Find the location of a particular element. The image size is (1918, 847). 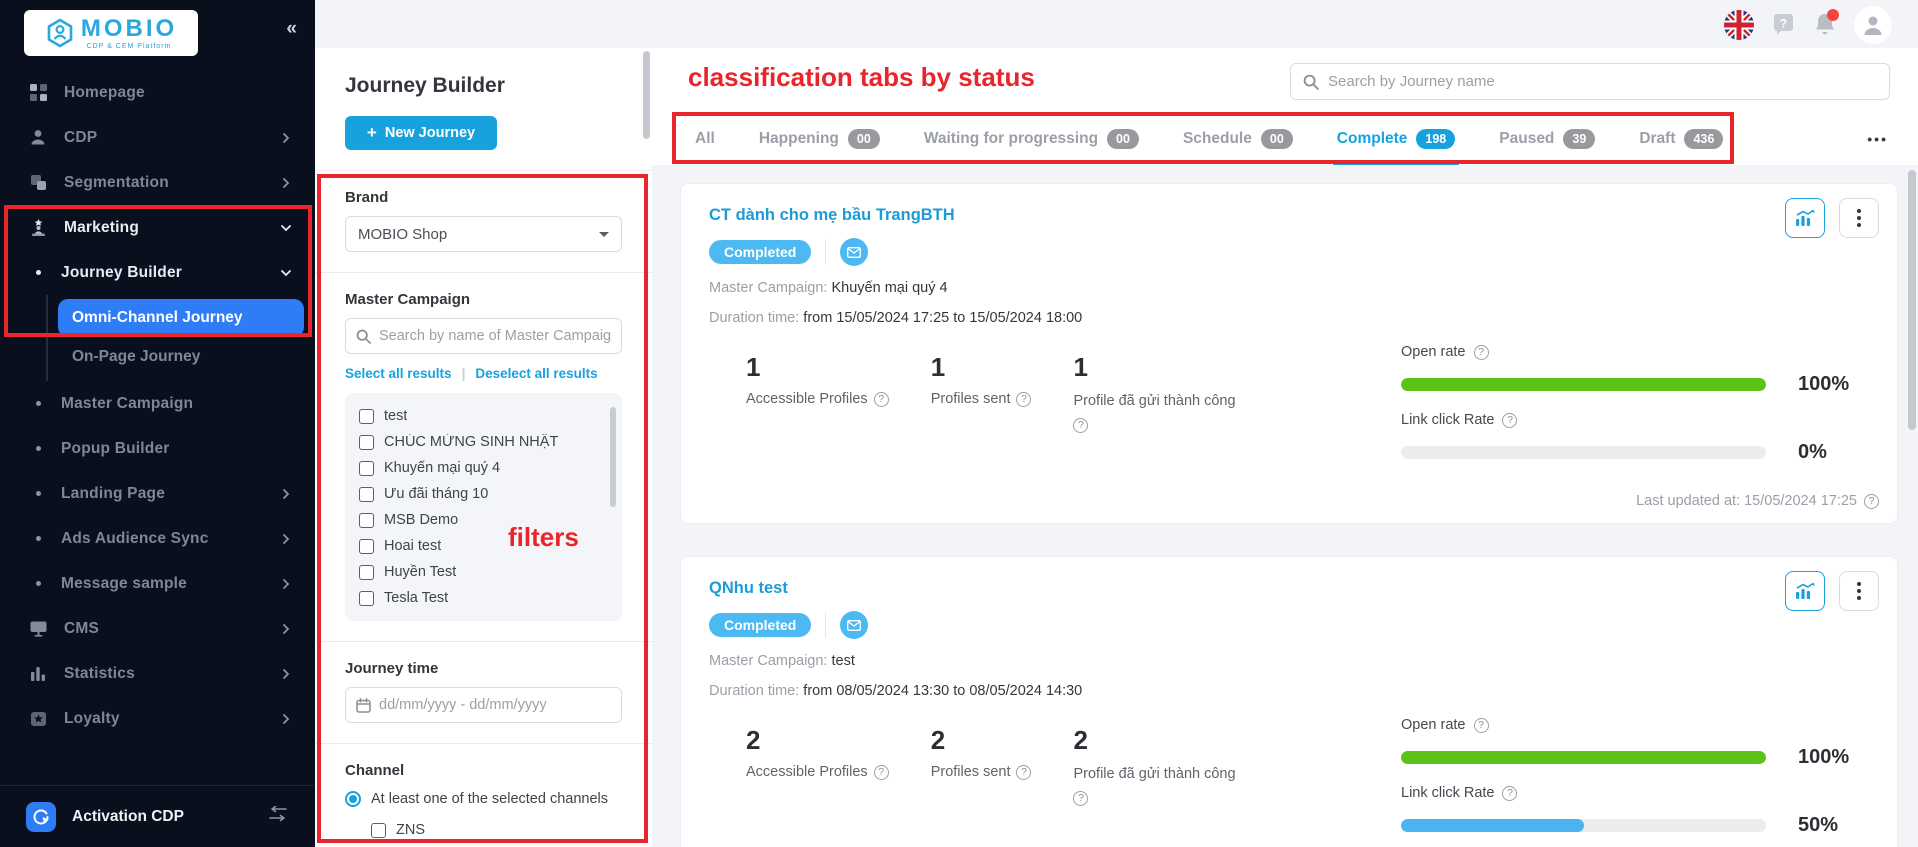

sidebar-item-segmentation: Segmentation is located at coordinates (157, 182).